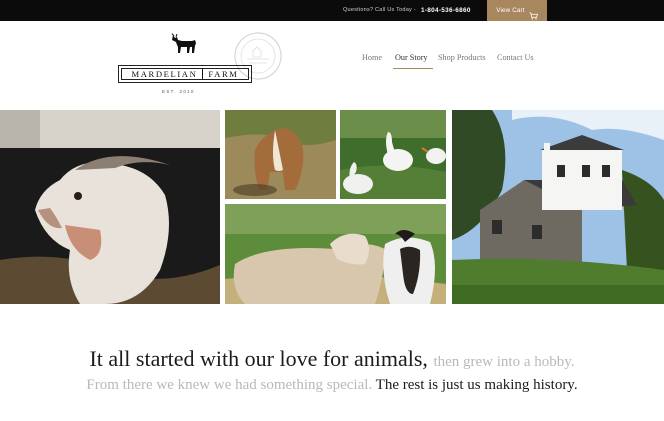 The image size is (664, 421). What do you see at coordinates (462, 60) in the screenshot?
I see `nav-shop-products: Shop Products` at bounding box center [462, 60].